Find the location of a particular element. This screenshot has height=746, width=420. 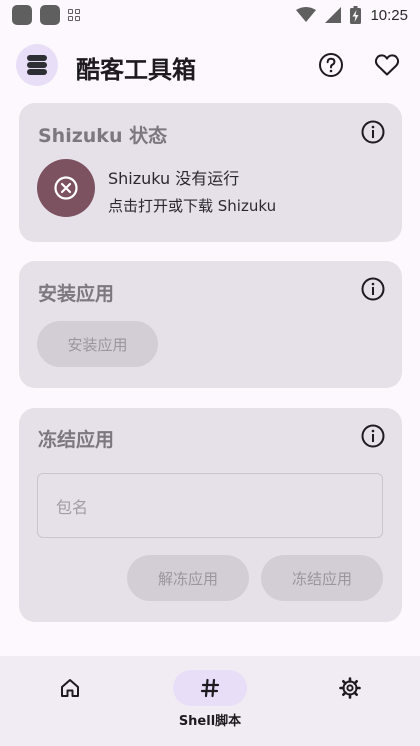

nav-item-shell: Shell脚本 is located at coordinates (210, 701).